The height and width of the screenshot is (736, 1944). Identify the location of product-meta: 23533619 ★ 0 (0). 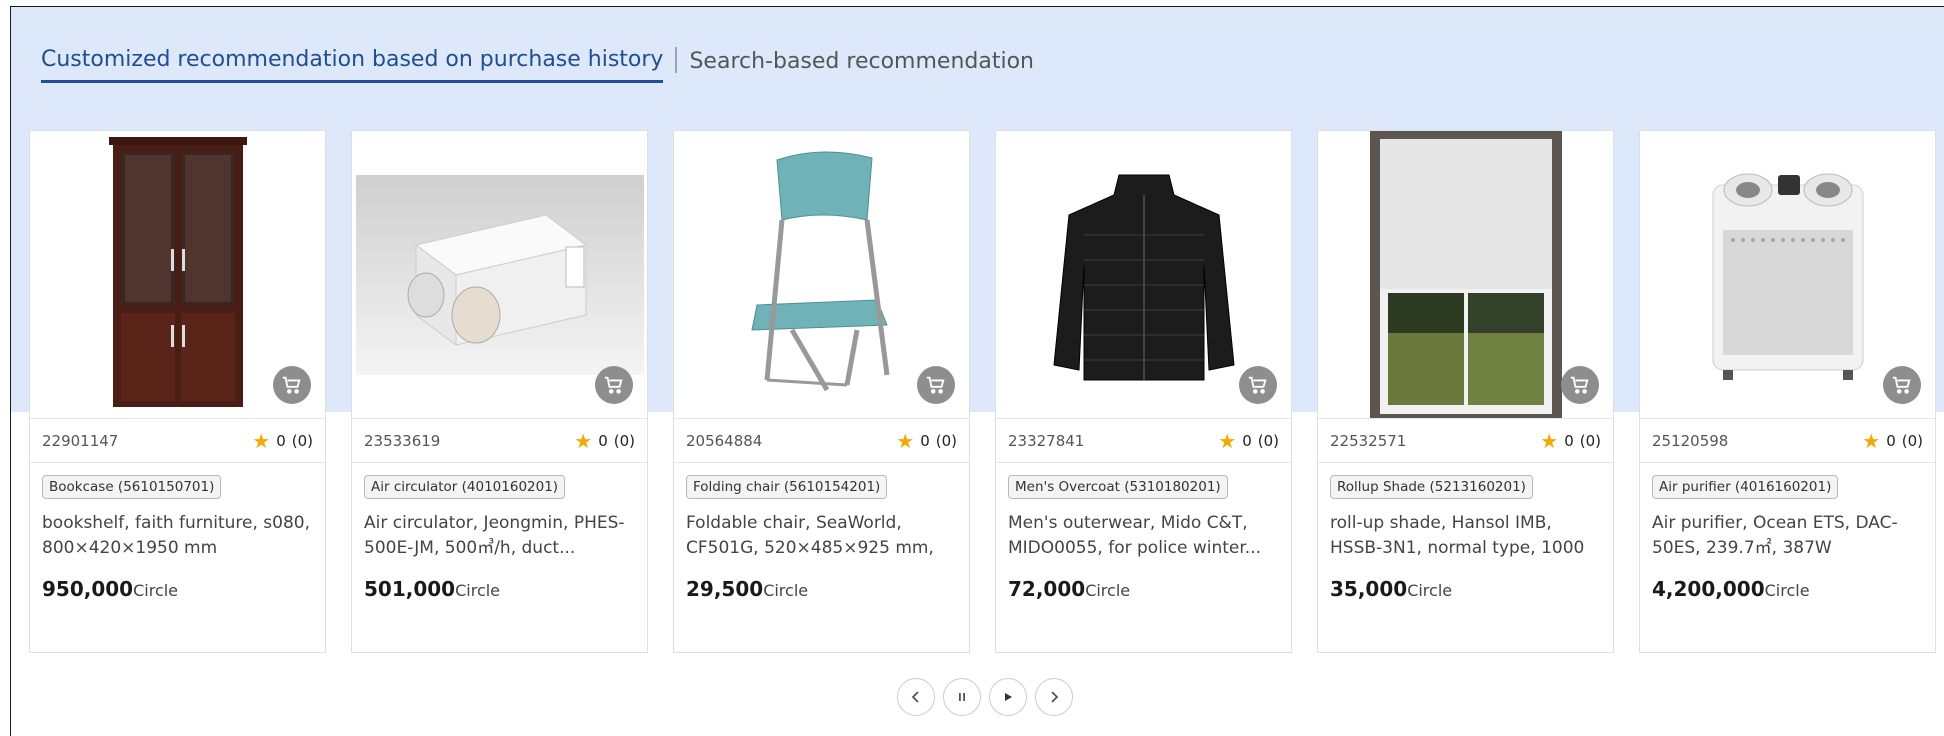
(499, 441).